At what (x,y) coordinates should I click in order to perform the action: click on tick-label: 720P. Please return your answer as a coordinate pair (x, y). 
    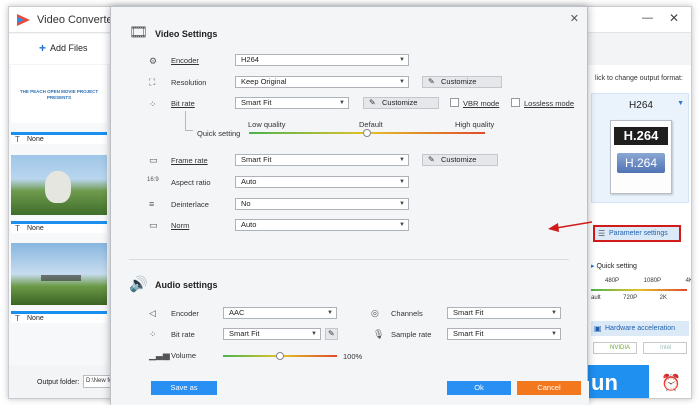
    Looking at the image, I should click on (630, 298).